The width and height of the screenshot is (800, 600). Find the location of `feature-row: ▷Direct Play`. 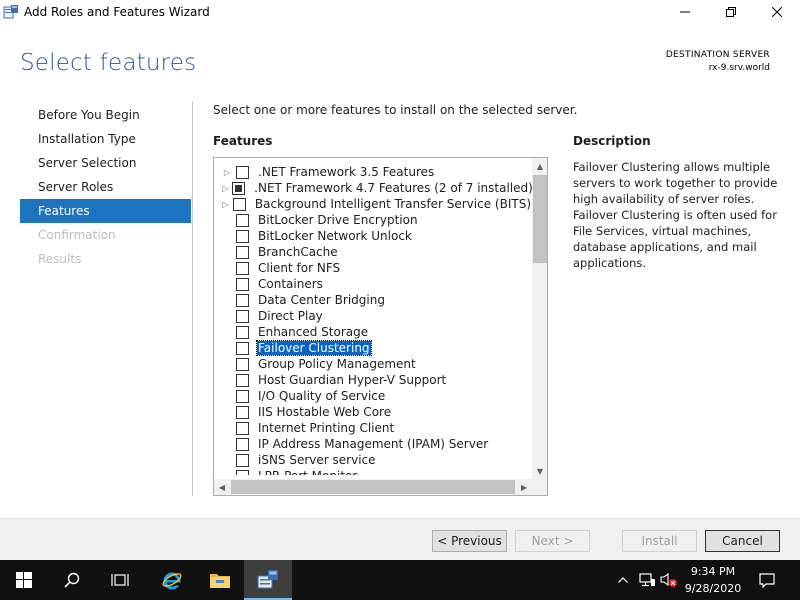

feature-row: ▷Direct Play is located at coordinates (373, 316).